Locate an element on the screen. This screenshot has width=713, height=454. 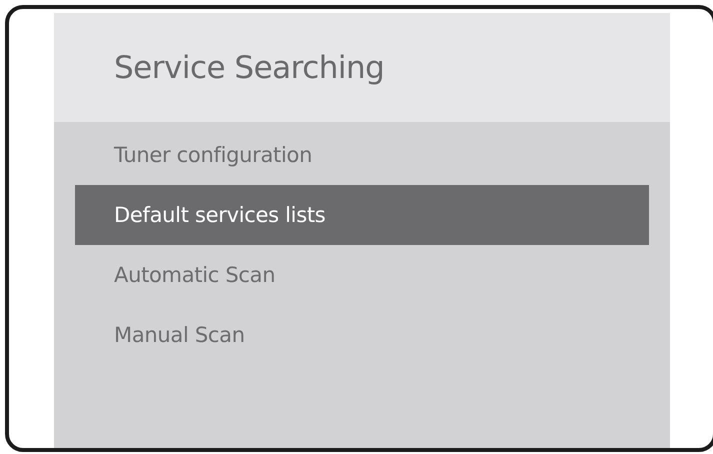
menu-item: Automatic Scan is located at coordinates (362, 275).